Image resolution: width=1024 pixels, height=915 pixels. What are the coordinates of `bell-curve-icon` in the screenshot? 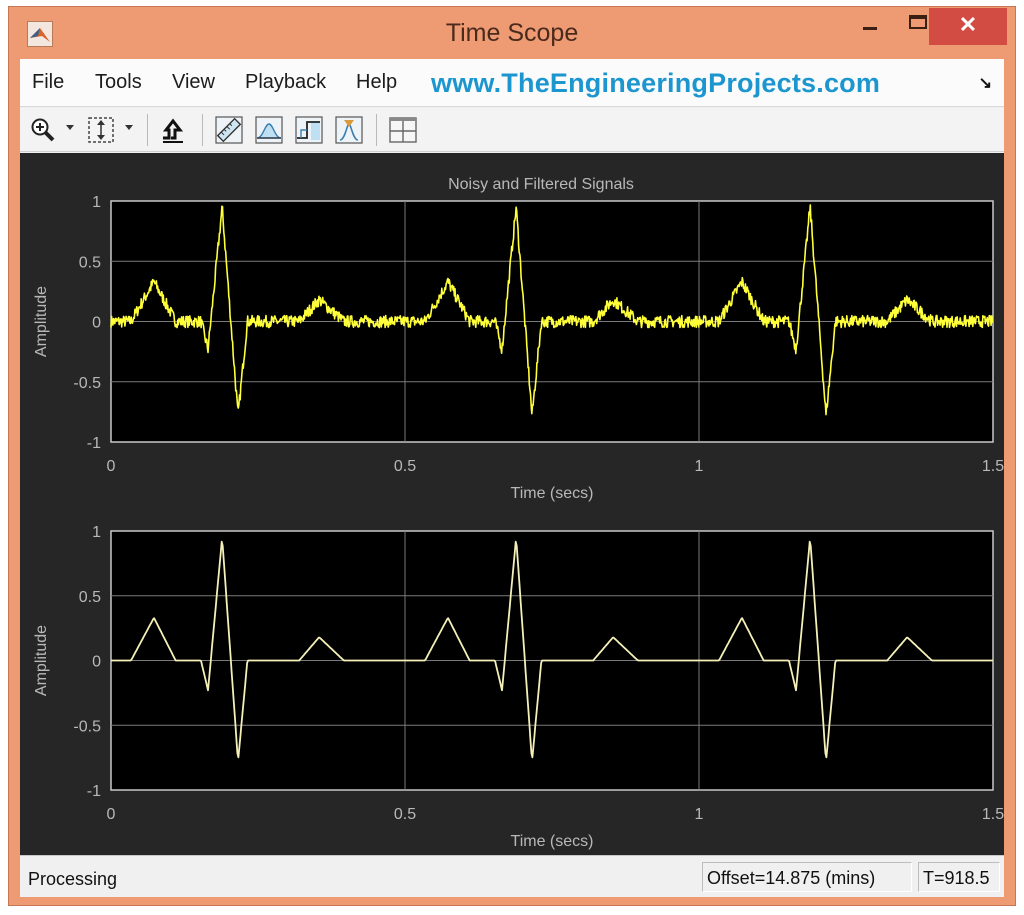 It's located at (269, 130).